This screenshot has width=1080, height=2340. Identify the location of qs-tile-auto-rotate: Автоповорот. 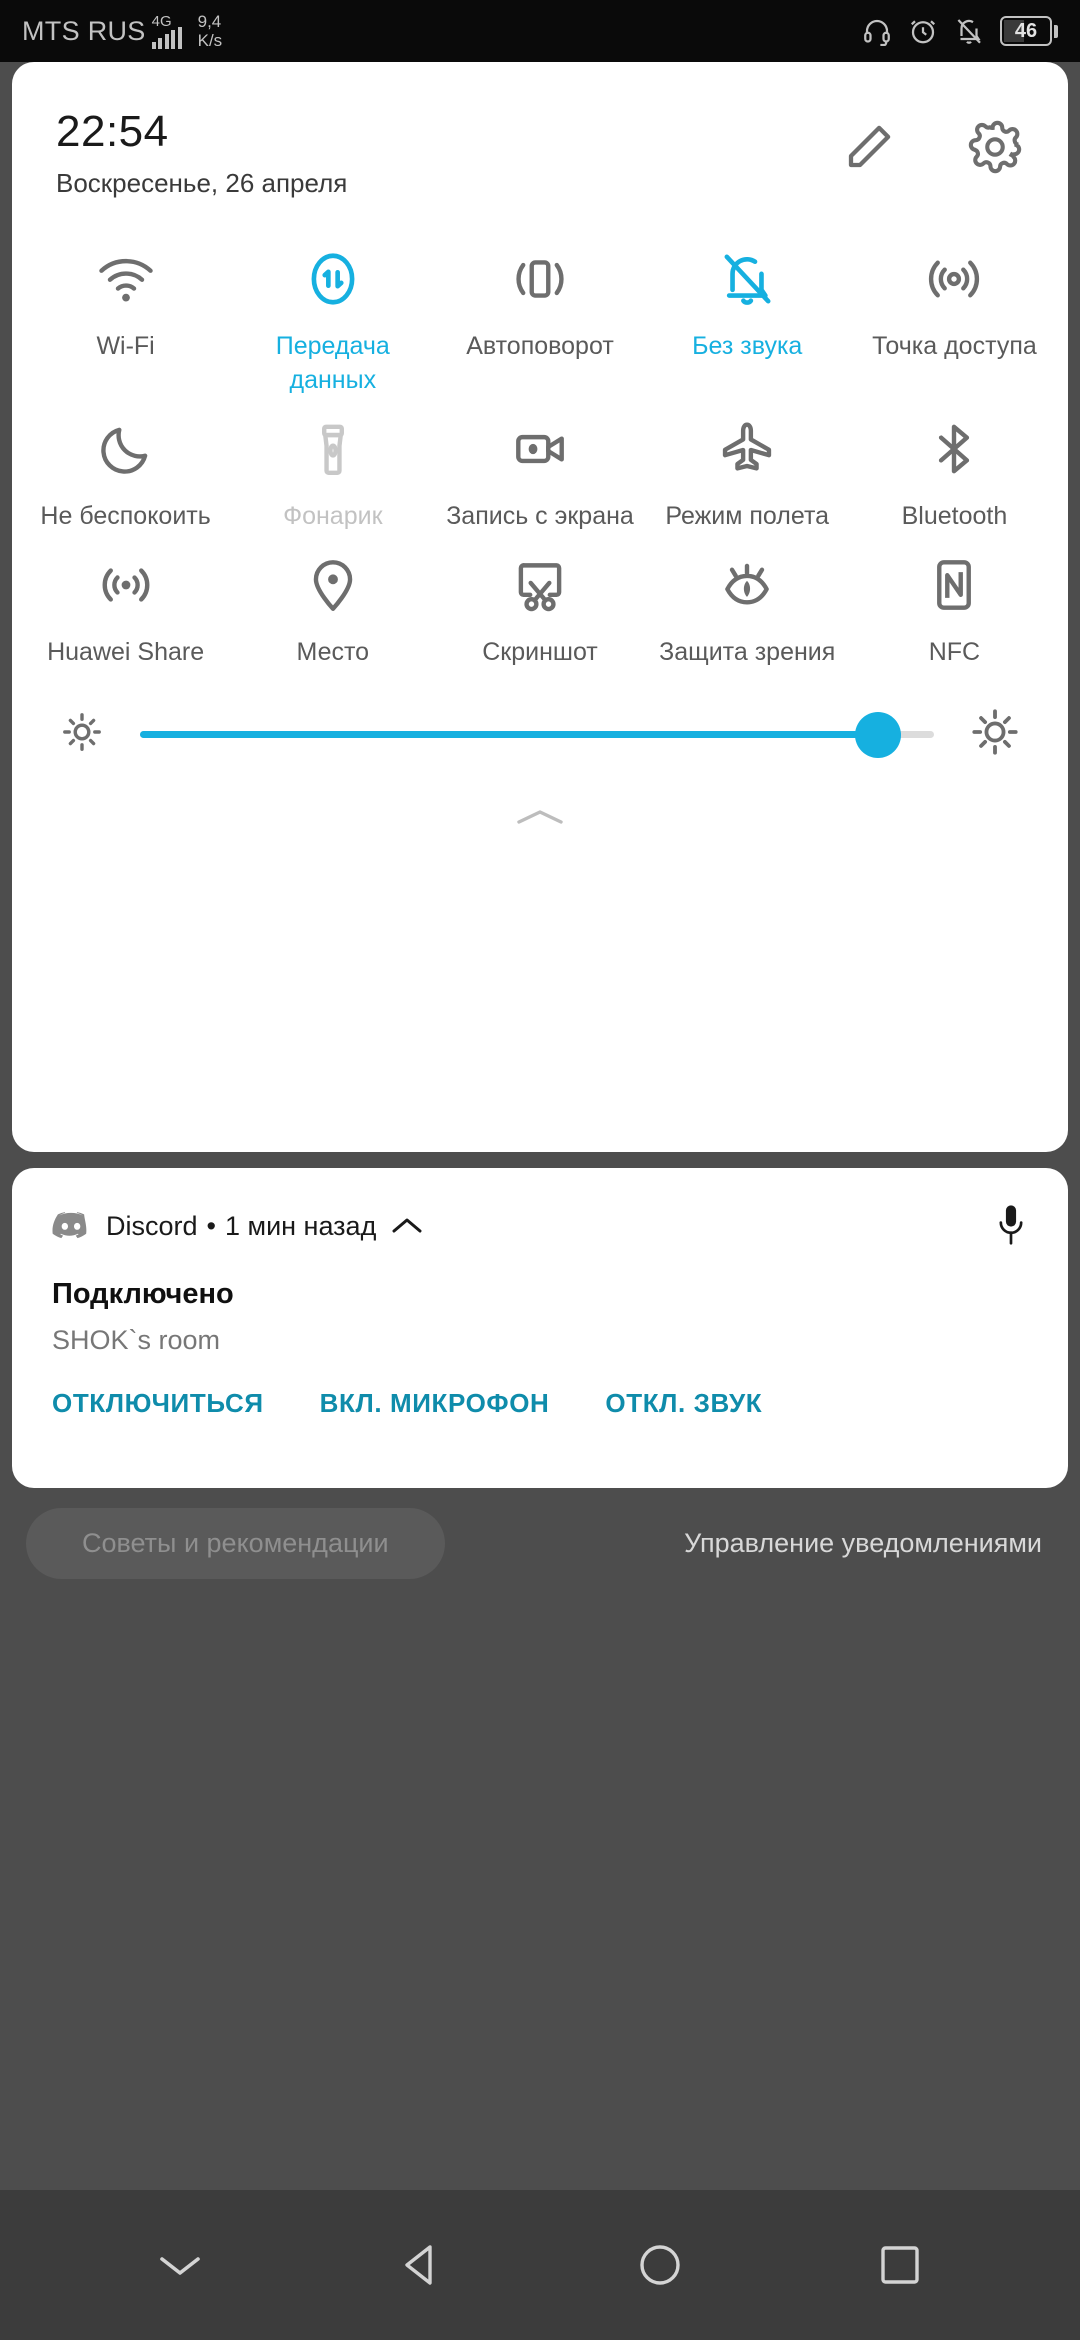
(539, 312).